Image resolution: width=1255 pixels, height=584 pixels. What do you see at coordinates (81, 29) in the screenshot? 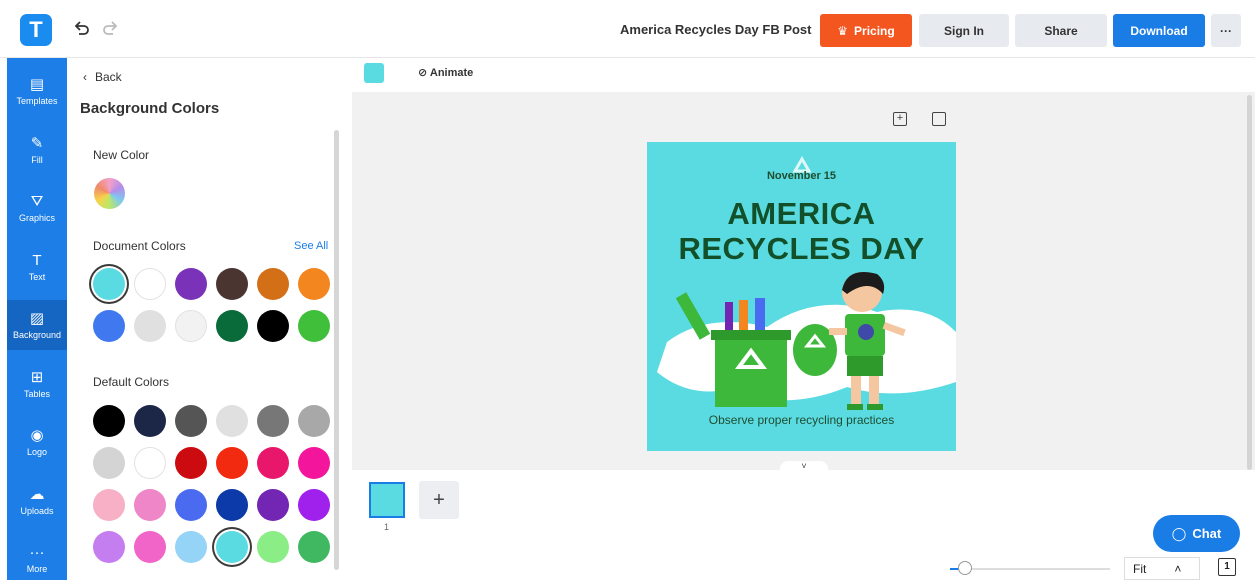
I see `undo-icon` at bounding box center [81, 29].